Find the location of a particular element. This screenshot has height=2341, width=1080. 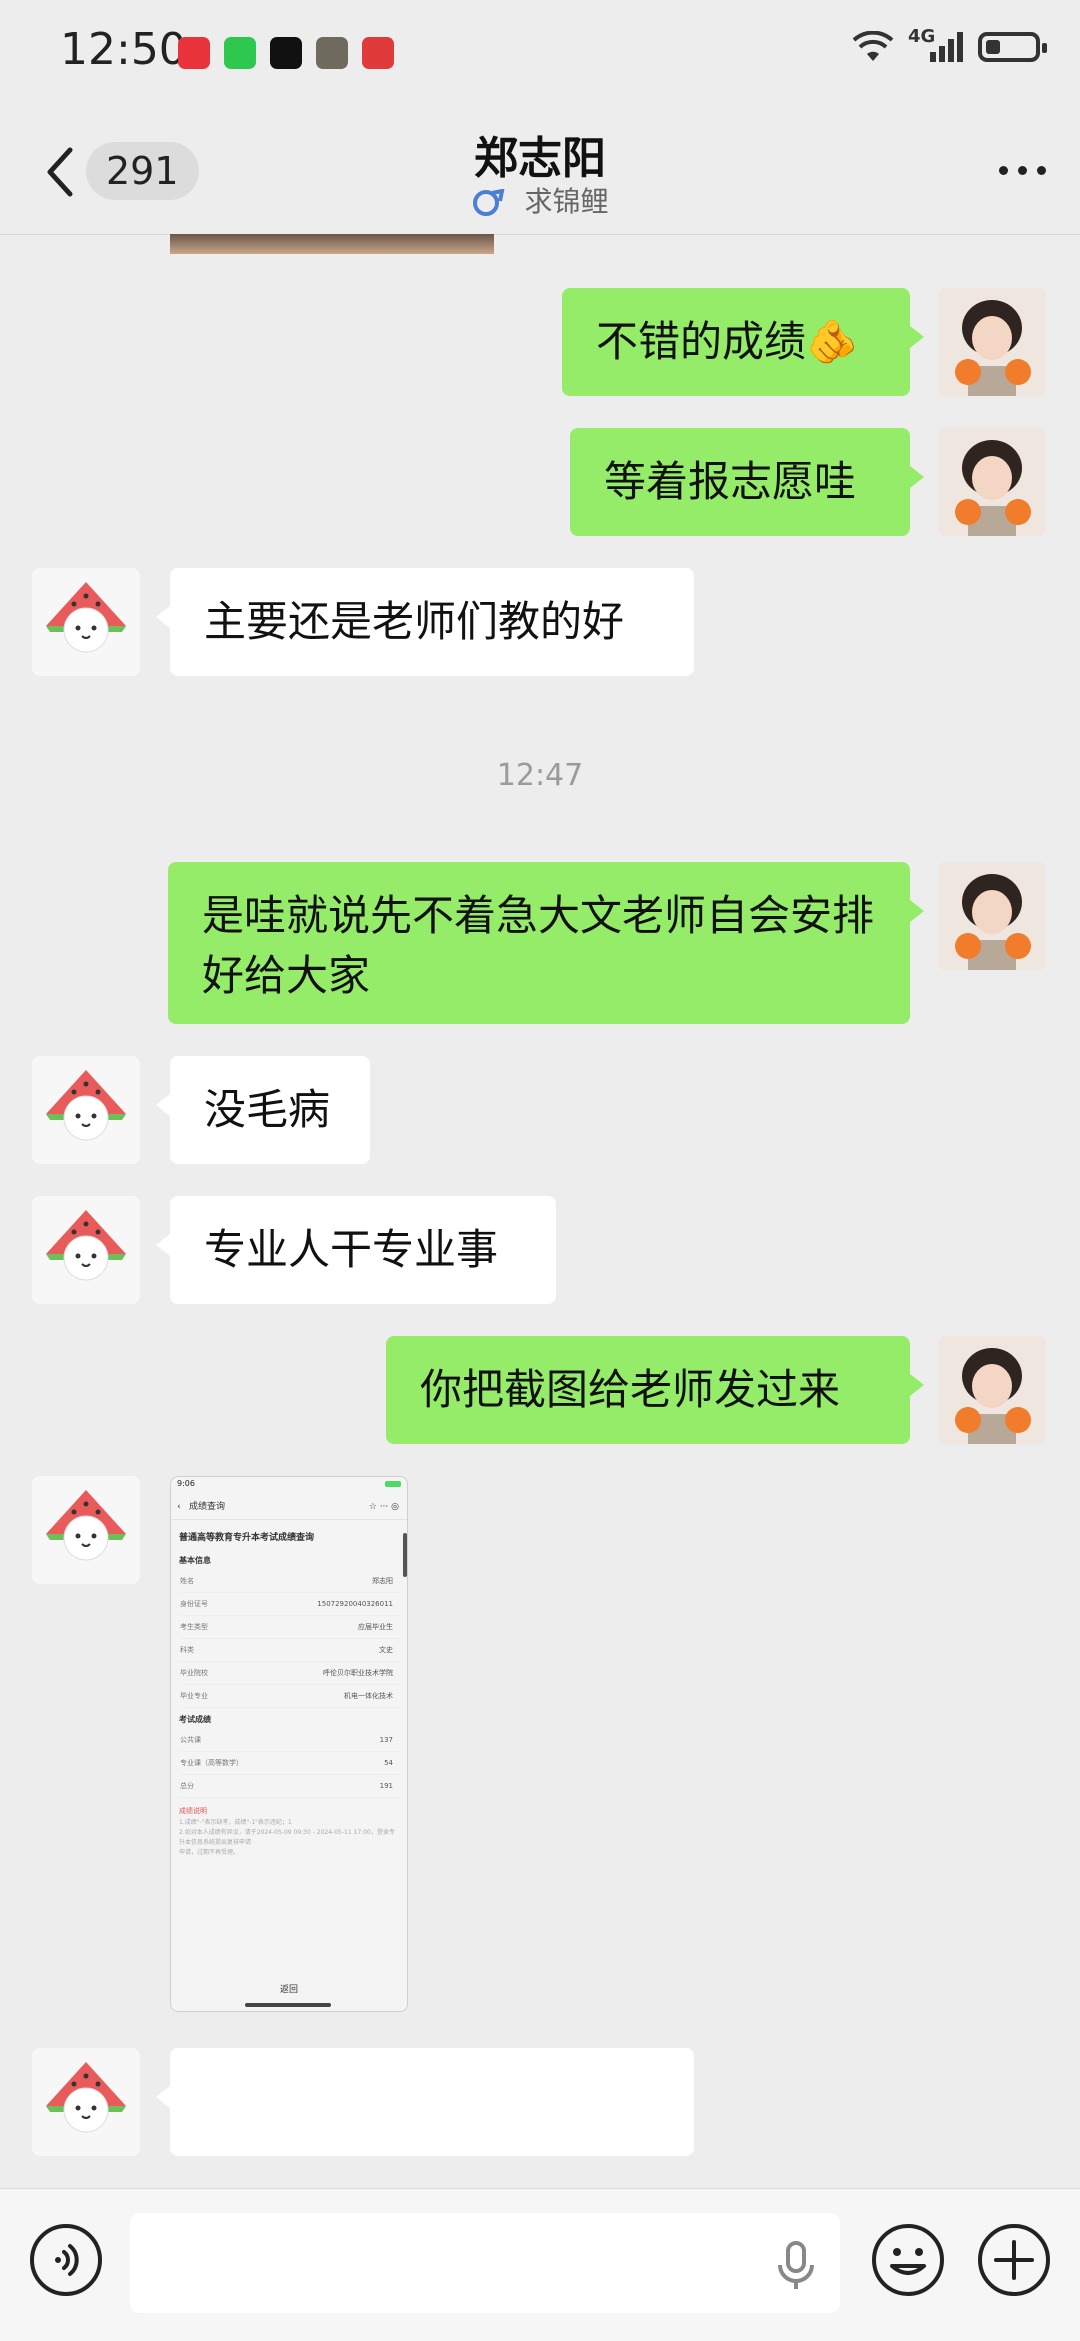

row-value: 郑志阳 is located at coordinates (319, 1581).